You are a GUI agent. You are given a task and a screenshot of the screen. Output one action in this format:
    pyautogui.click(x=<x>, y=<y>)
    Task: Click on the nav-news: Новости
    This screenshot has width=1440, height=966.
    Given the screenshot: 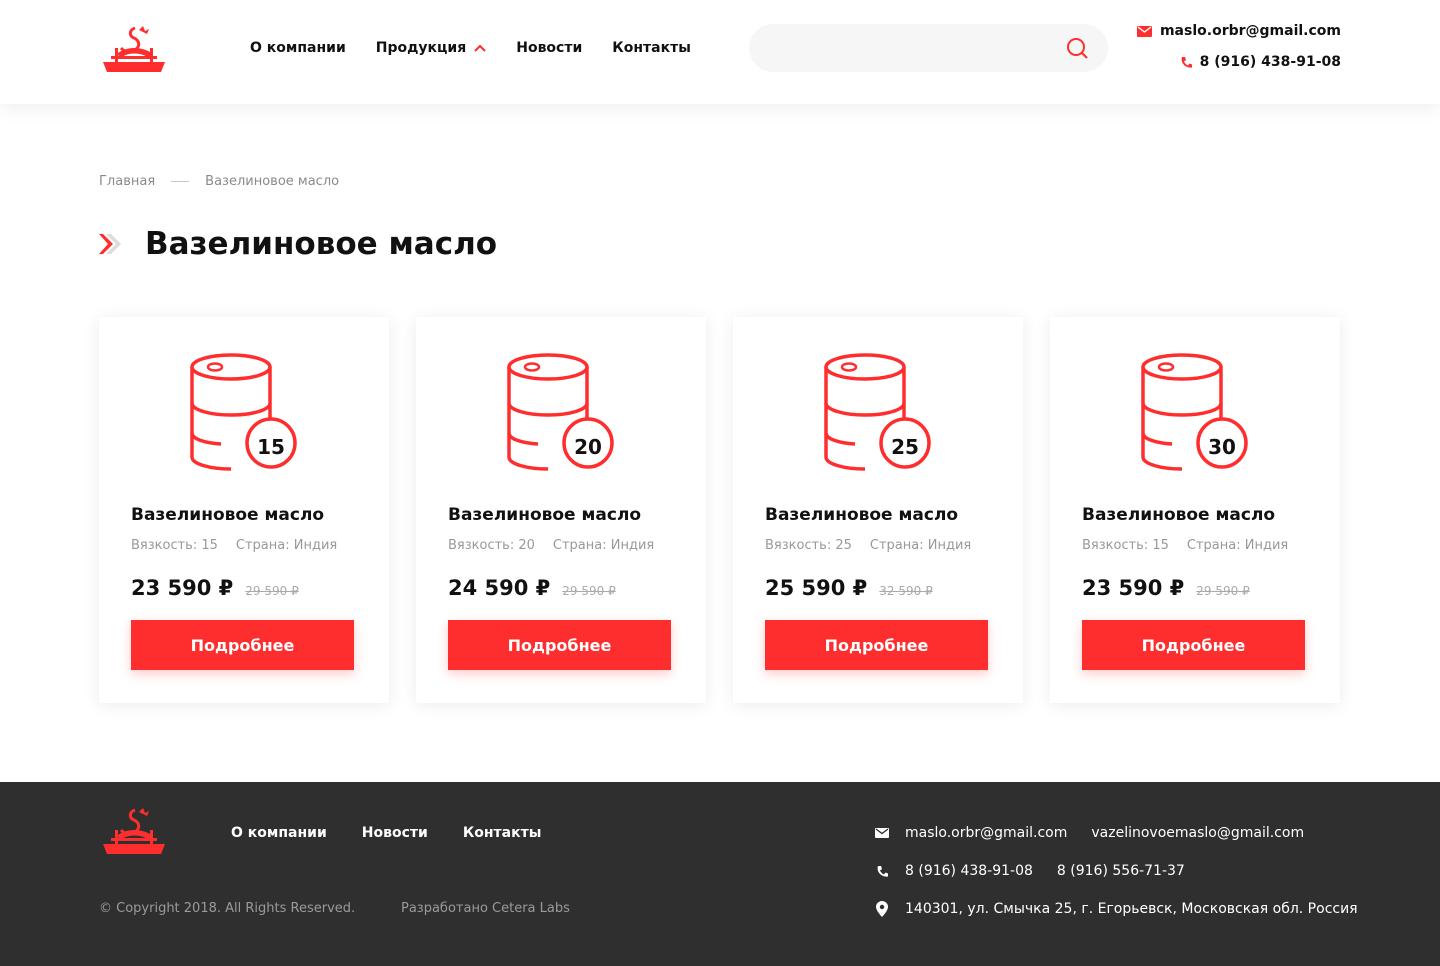 What is the action you would take?
    pyautogui.click(x=549, y=48)
    